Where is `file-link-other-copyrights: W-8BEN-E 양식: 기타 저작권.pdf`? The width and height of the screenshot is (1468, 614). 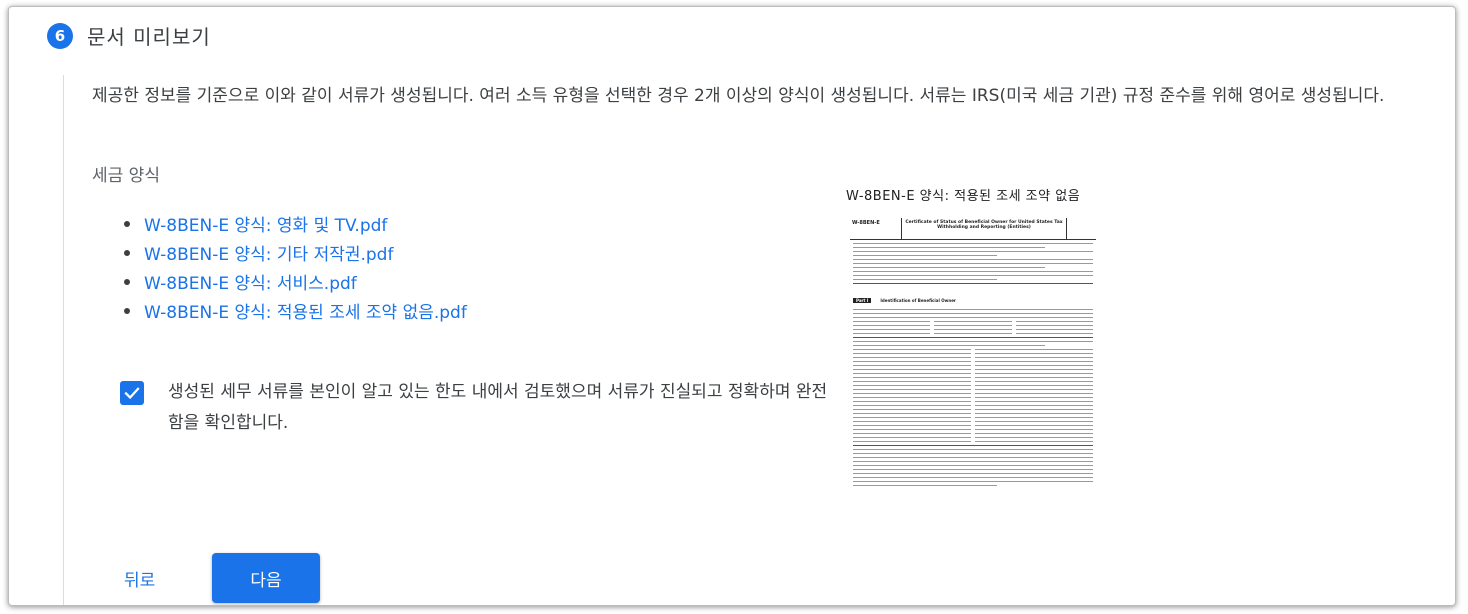
file-link-other-copyrights: W-8BEN-E 양식: 기타 저작권.pdf is located at coordinates (268, 252).